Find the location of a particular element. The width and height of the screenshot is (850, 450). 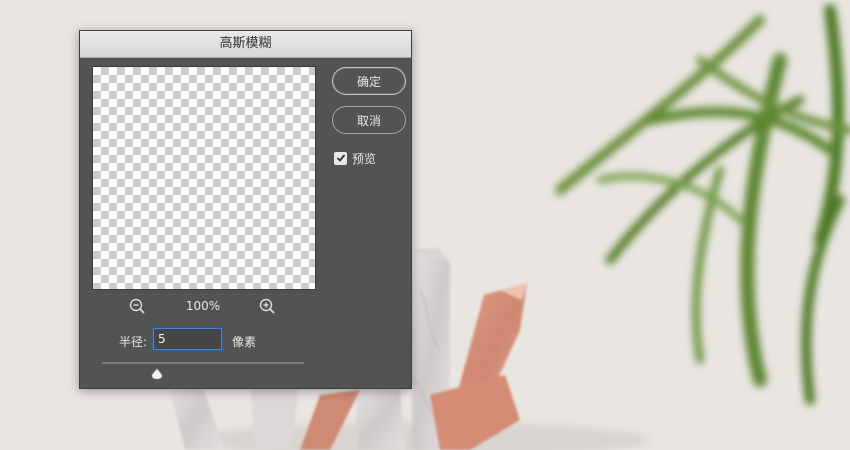

checkmark-icon is located at coordinates (340, 158).